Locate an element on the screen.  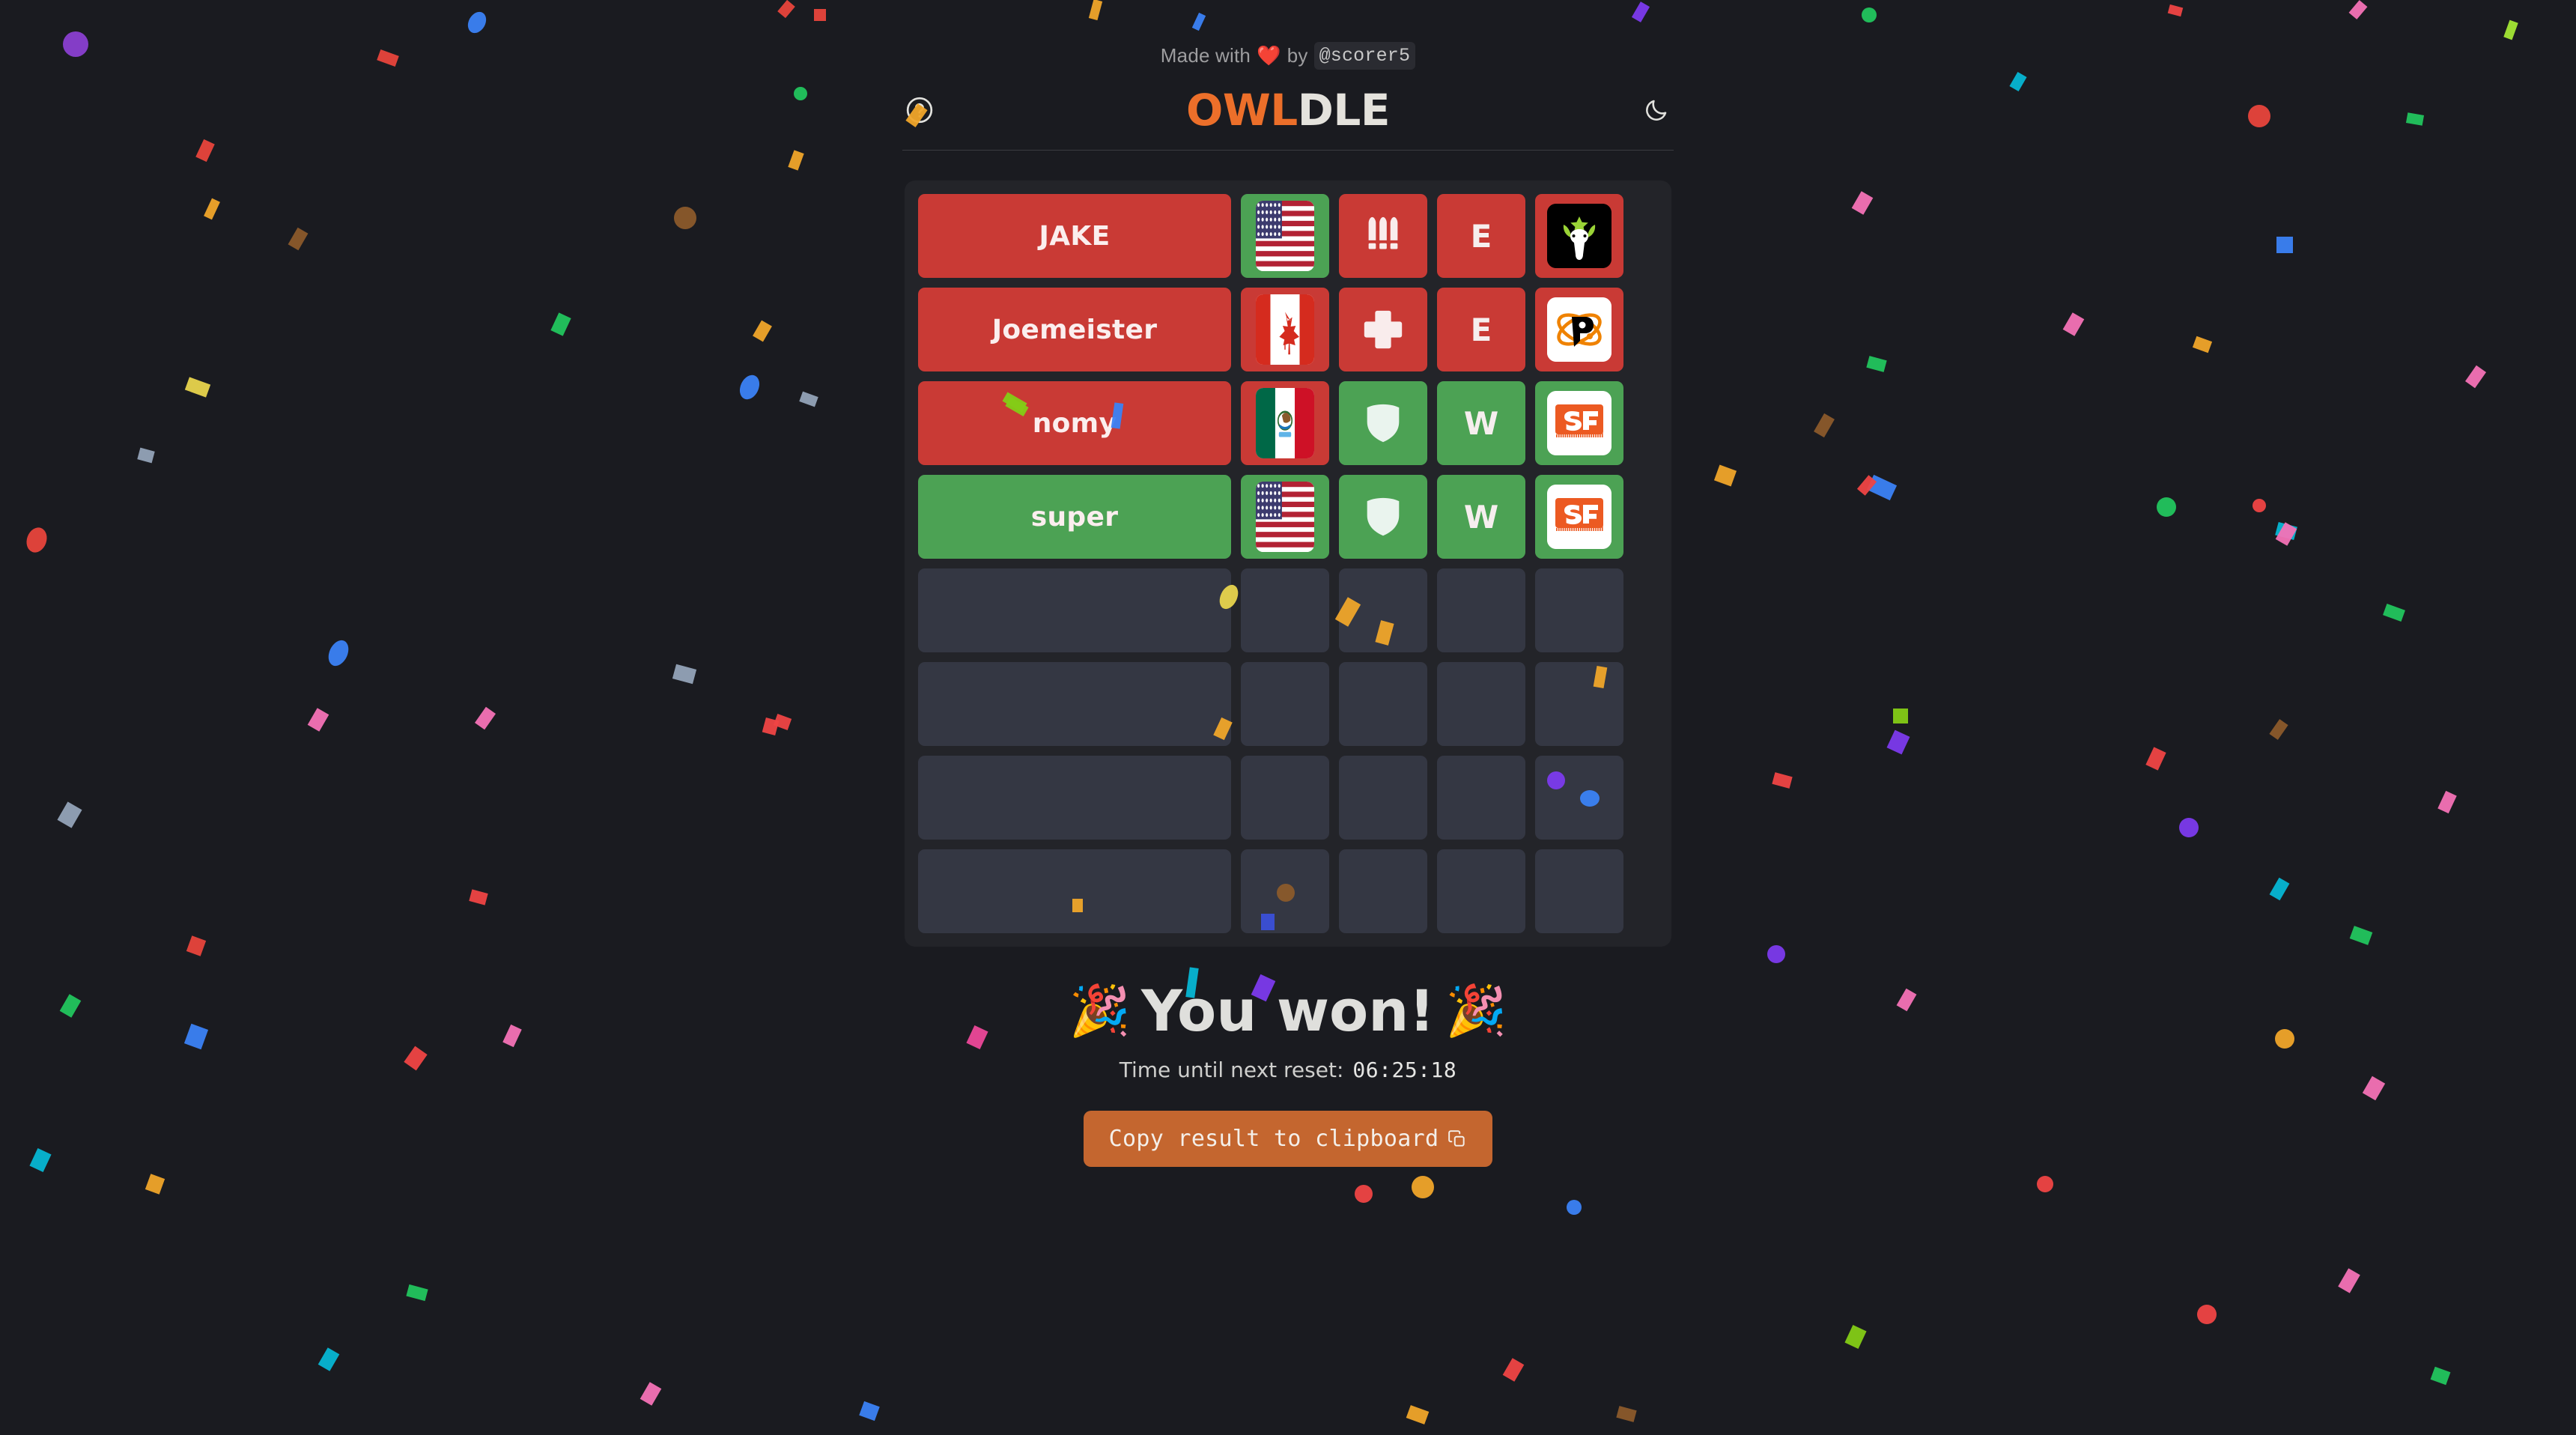
theme-toggle-button is located at coordinates (1656, 110).